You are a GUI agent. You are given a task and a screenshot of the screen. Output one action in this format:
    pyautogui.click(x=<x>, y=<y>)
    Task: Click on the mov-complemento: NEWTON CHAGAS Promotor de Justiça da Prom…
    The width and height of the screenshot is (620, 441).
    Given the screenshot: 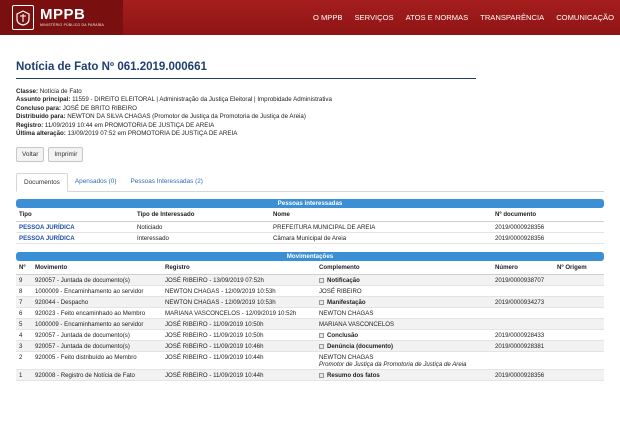 What is the action you would take?
    pyautogui.click(x=404, y=361)
    